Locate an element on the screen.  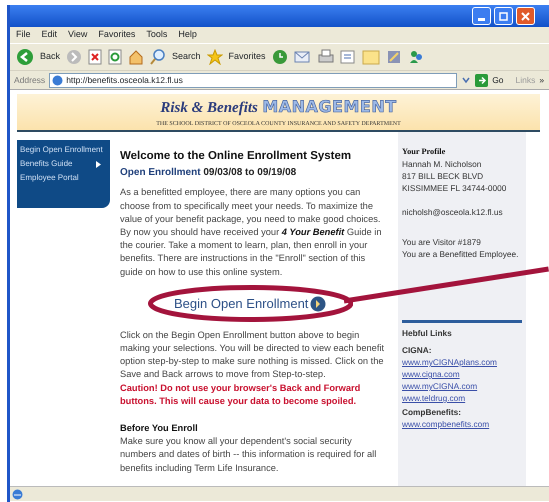
edit-icon is located at coordinates (348, 57).